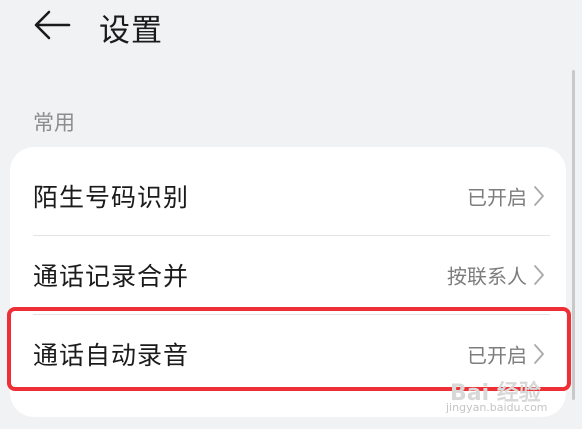 This screenshot has height=429, width=582. I want to click on scrollbar, so click(573, 235).